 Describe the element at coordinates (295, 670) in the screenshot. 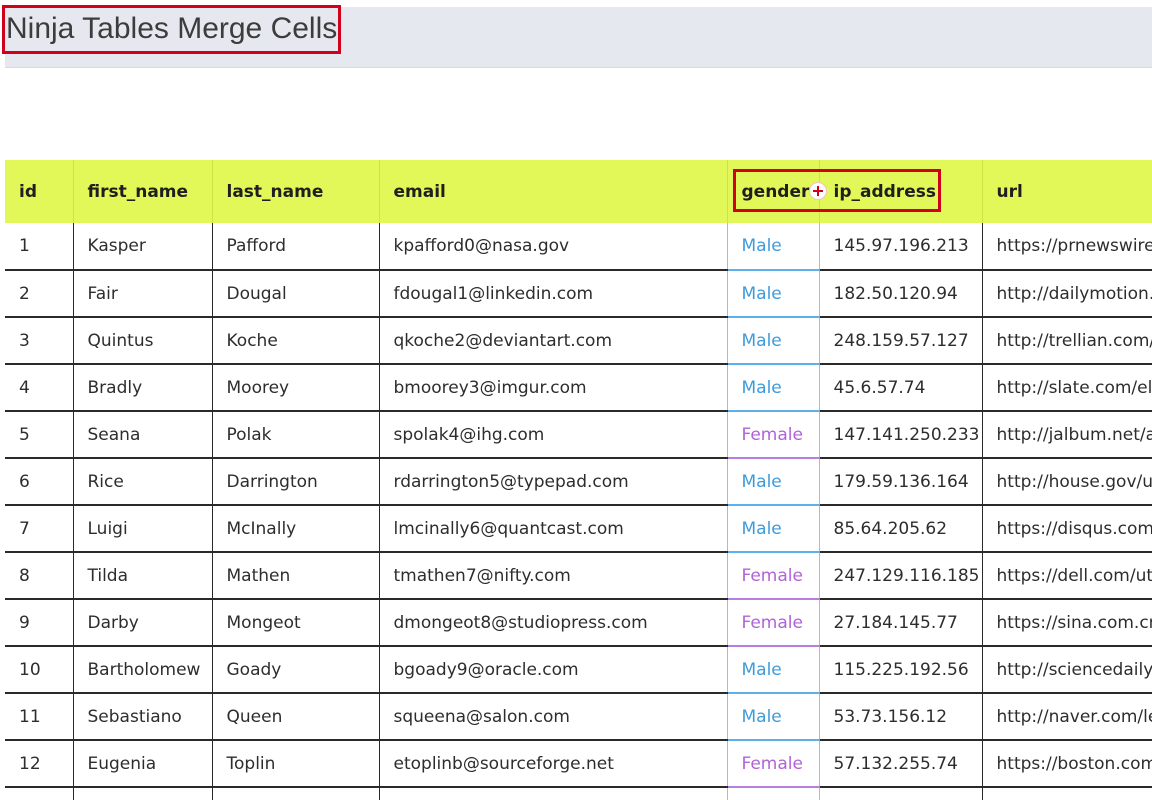

I see `cell-last-name: Goady` at that location.